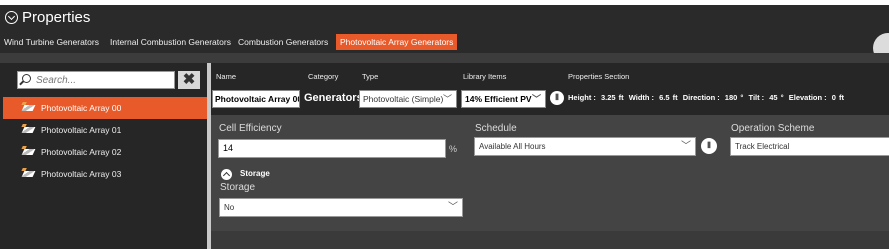  What do you see at coordinates (250, 128) in the screenshot?
I see `cell-efficiency-label: Cell Efficiency` at bounding box center [250, 128].